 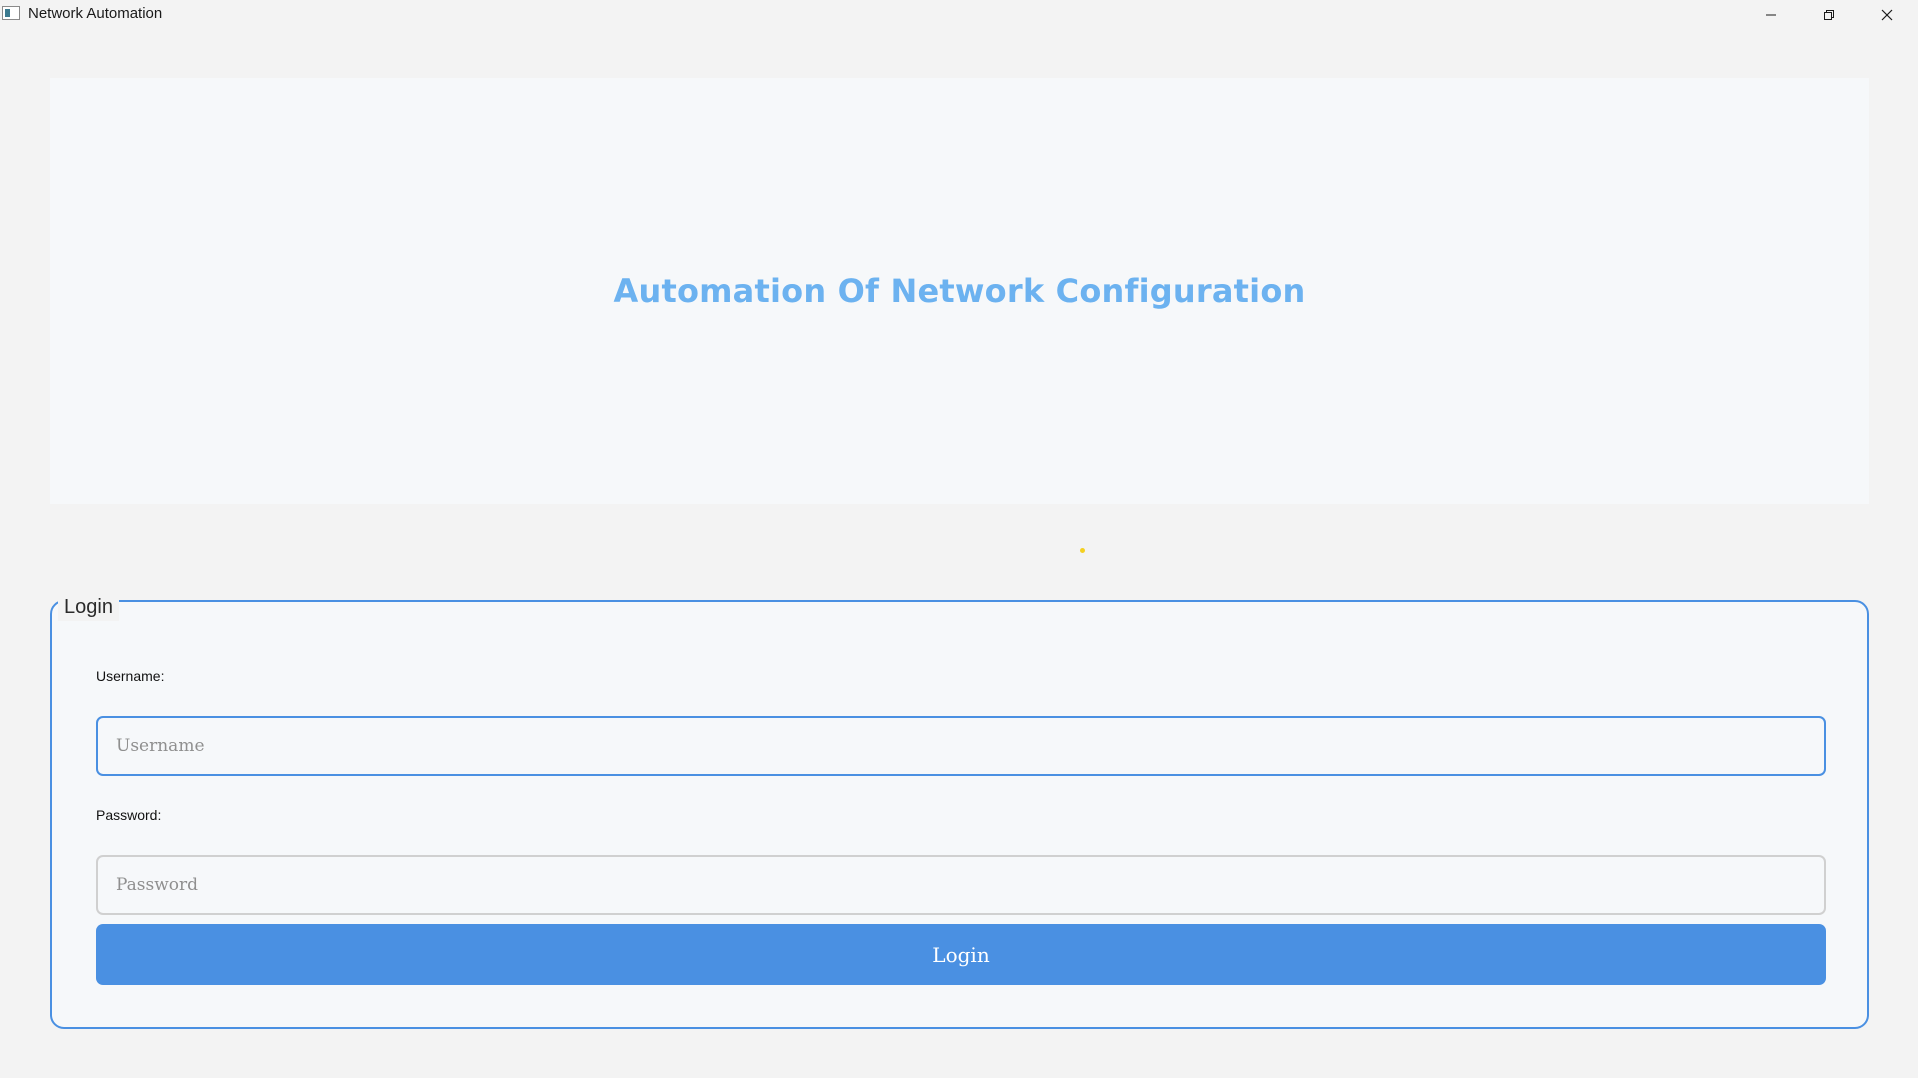 I want to click on page-title: Automation Of Network Configuration, so click(x=959, y=291).